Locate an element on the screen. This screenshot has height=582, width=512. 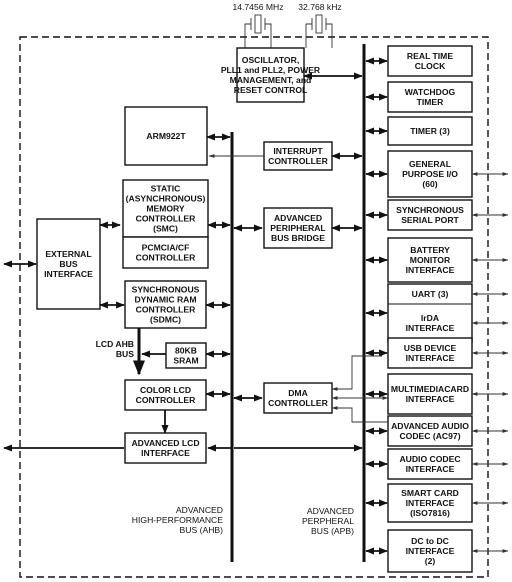
svg-text: BUS (AHB) is located at coordinates (202, 530).